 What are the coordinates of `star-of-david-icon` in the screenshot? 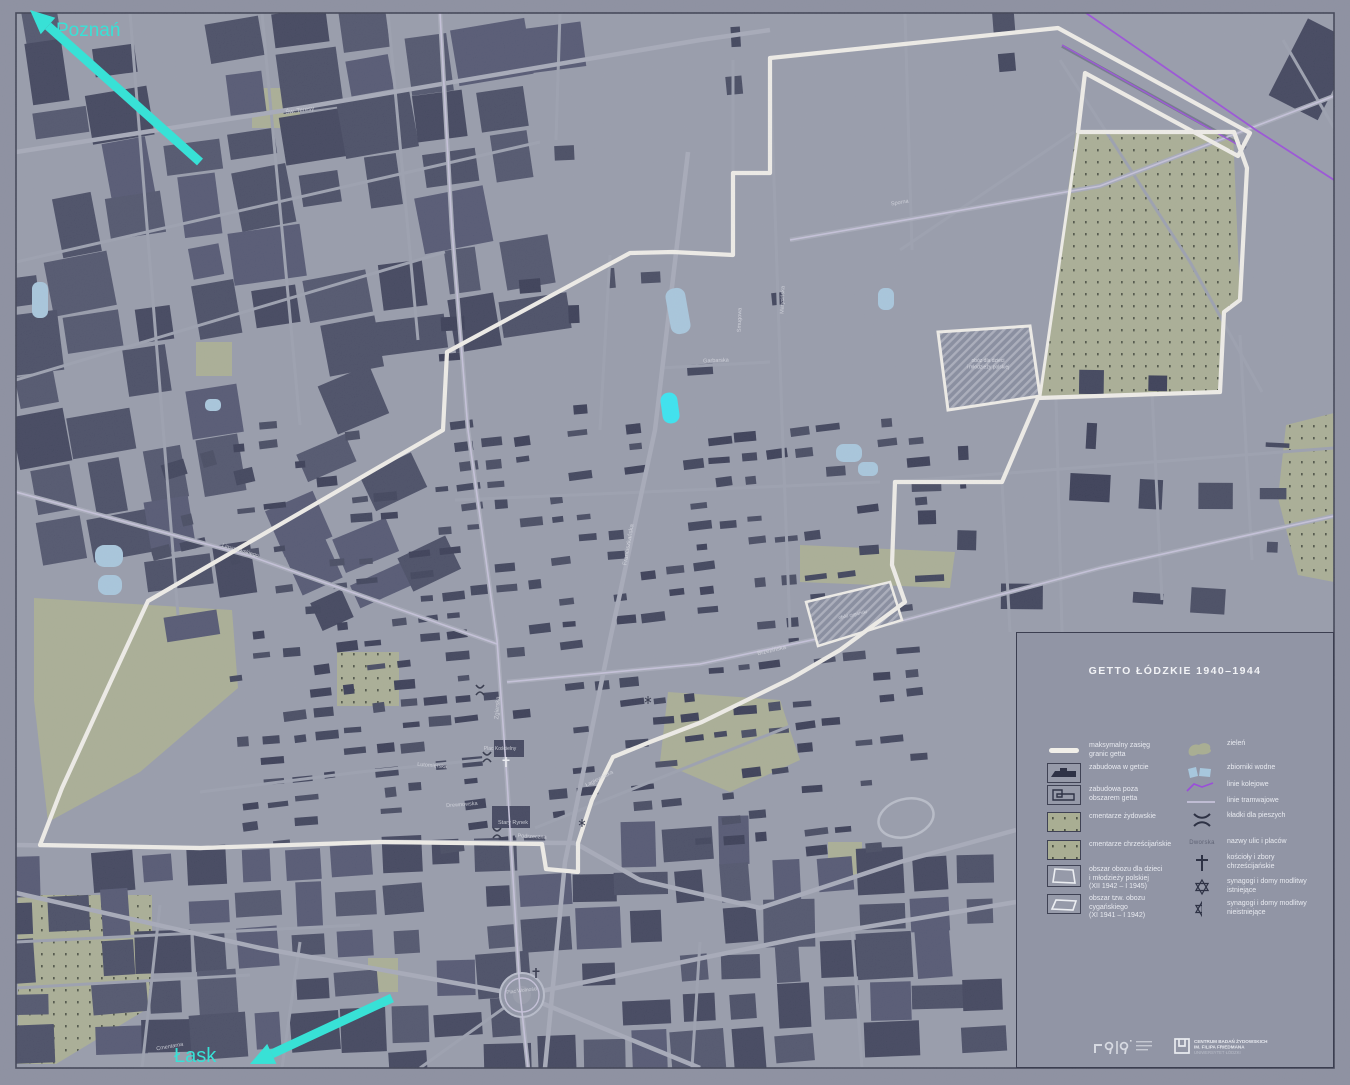 It's located at (1202, 887).